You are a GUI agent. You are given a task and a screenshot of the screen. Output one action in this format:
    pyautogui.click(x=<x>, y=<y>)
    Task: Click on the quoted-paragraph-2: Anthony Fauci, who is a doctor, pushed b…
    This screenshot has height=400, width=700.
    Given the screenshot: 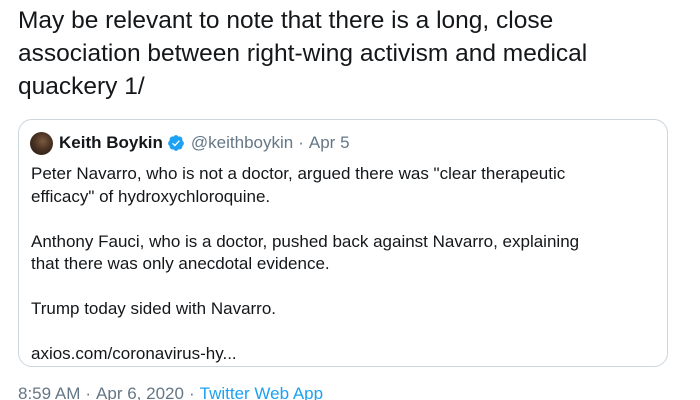 What is the action you would take?
    pyautogui.click(x=305, y=252)
    